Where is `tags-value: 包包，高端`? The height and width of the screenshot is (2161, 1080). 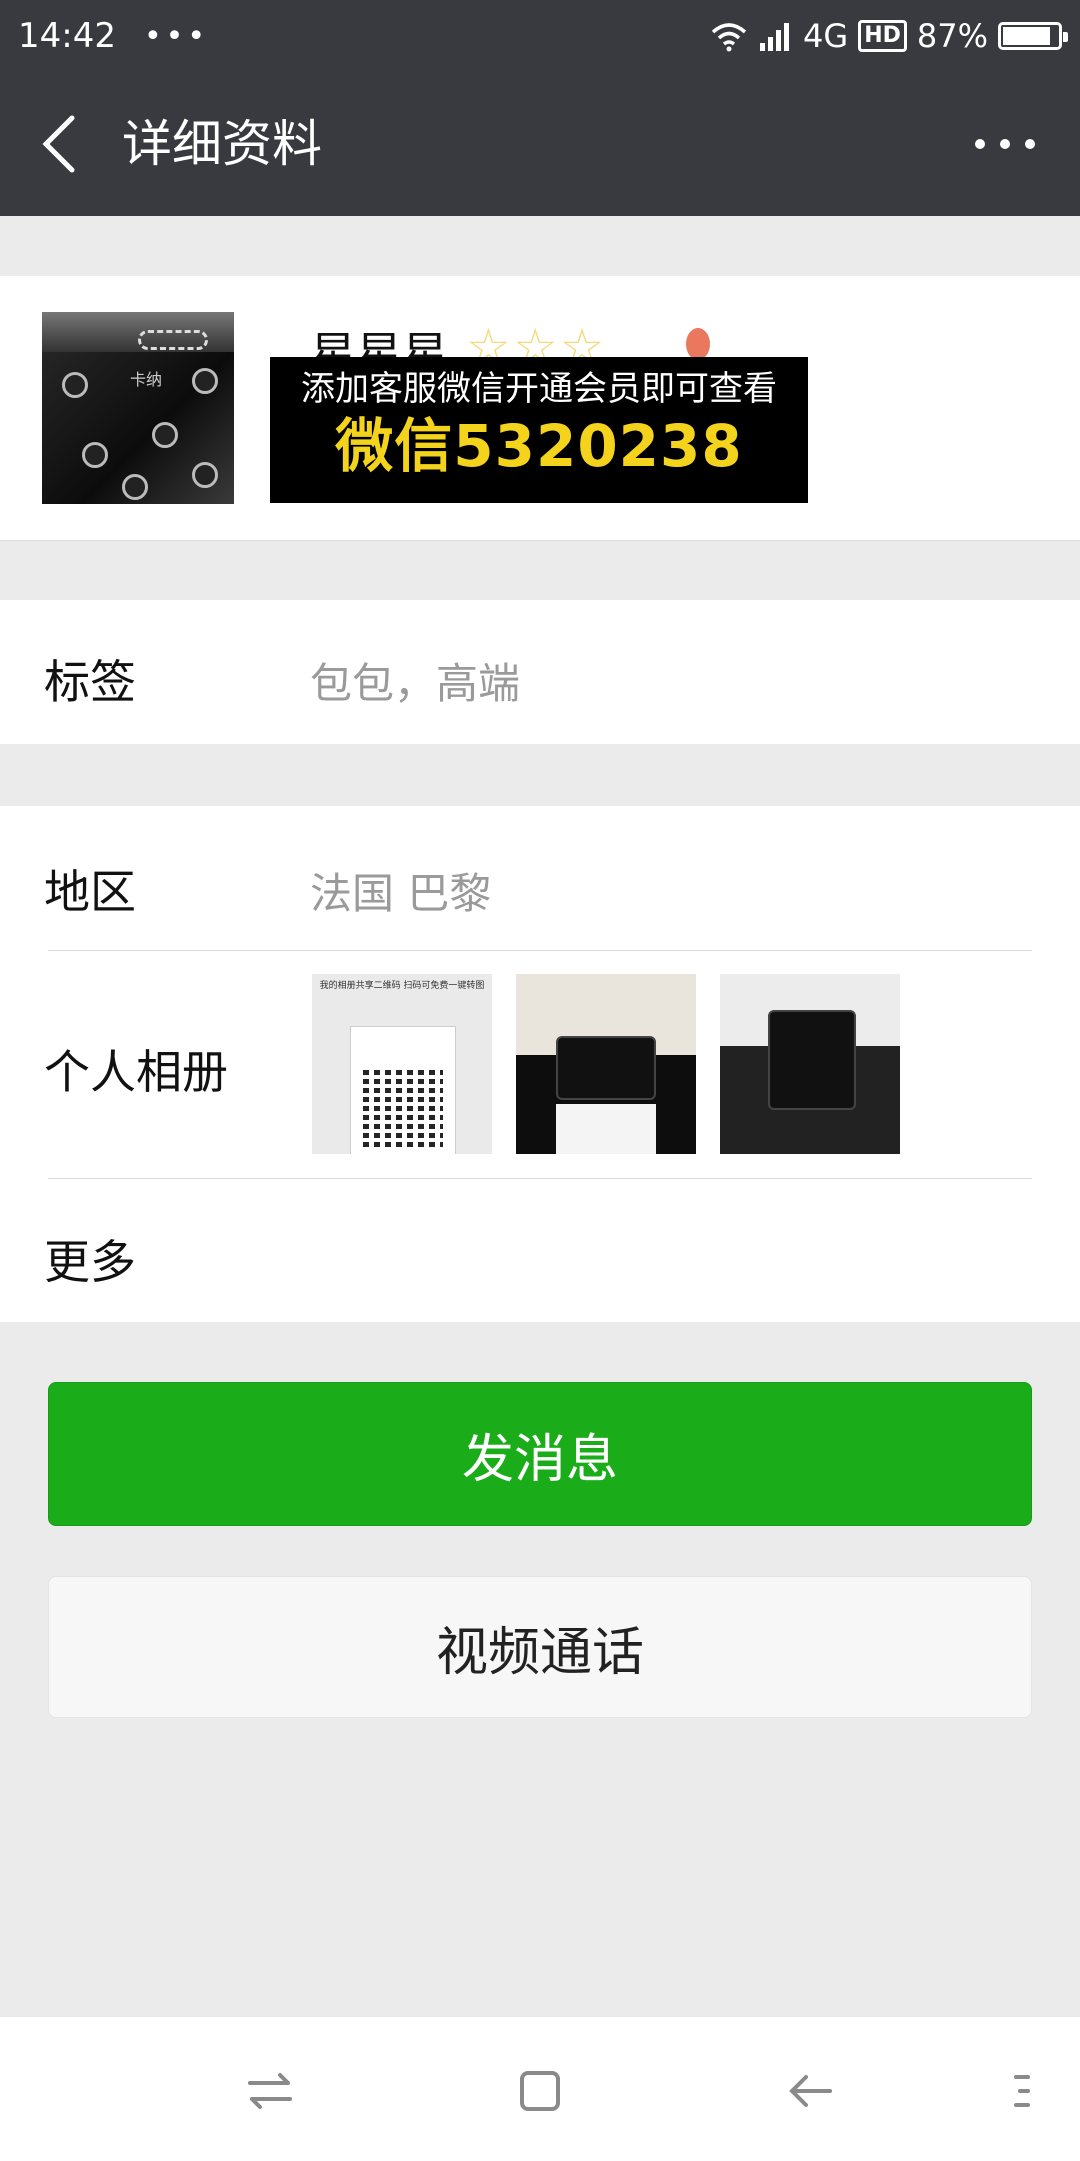 tags-value: 包包，高端 is located at coordinates (415, 683).